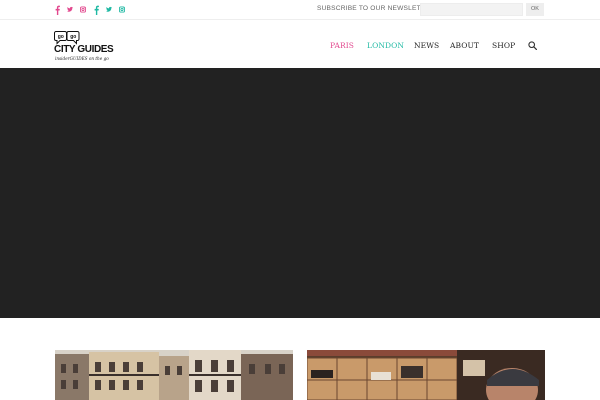 This screenshot has width=600, height=400. I want to click on nav-paris: PARIS, so click(342, 45).